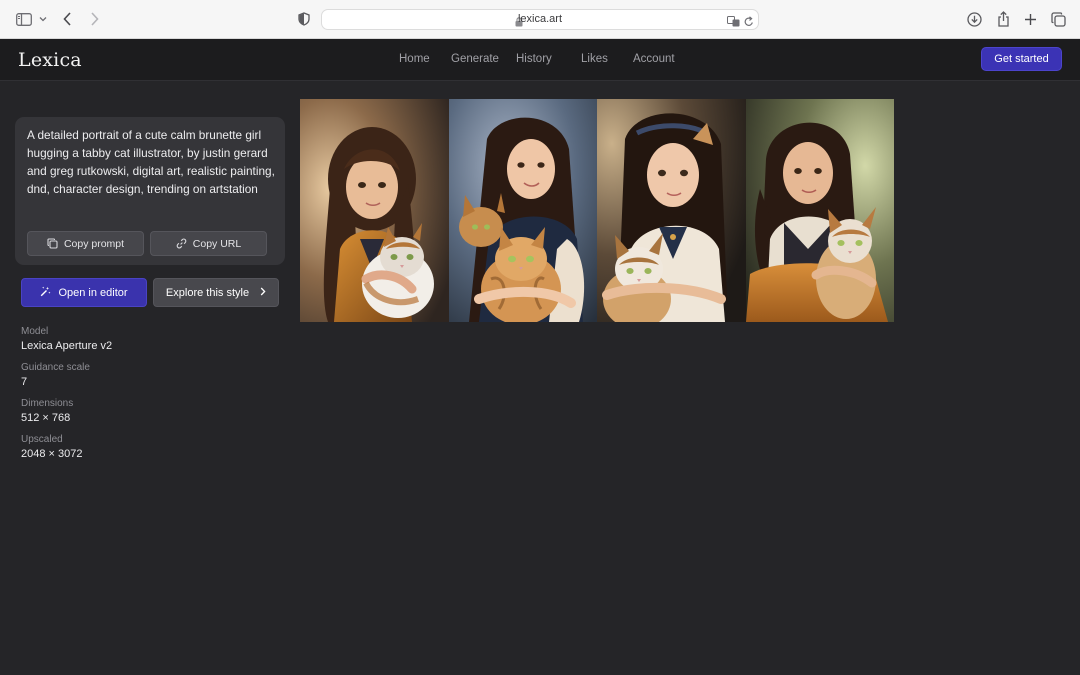 This screenshot has height=675, width=1080. Describe the element at coordinates (594, 59) in the screenshot. I see `nav-likes: Likes` at that location.